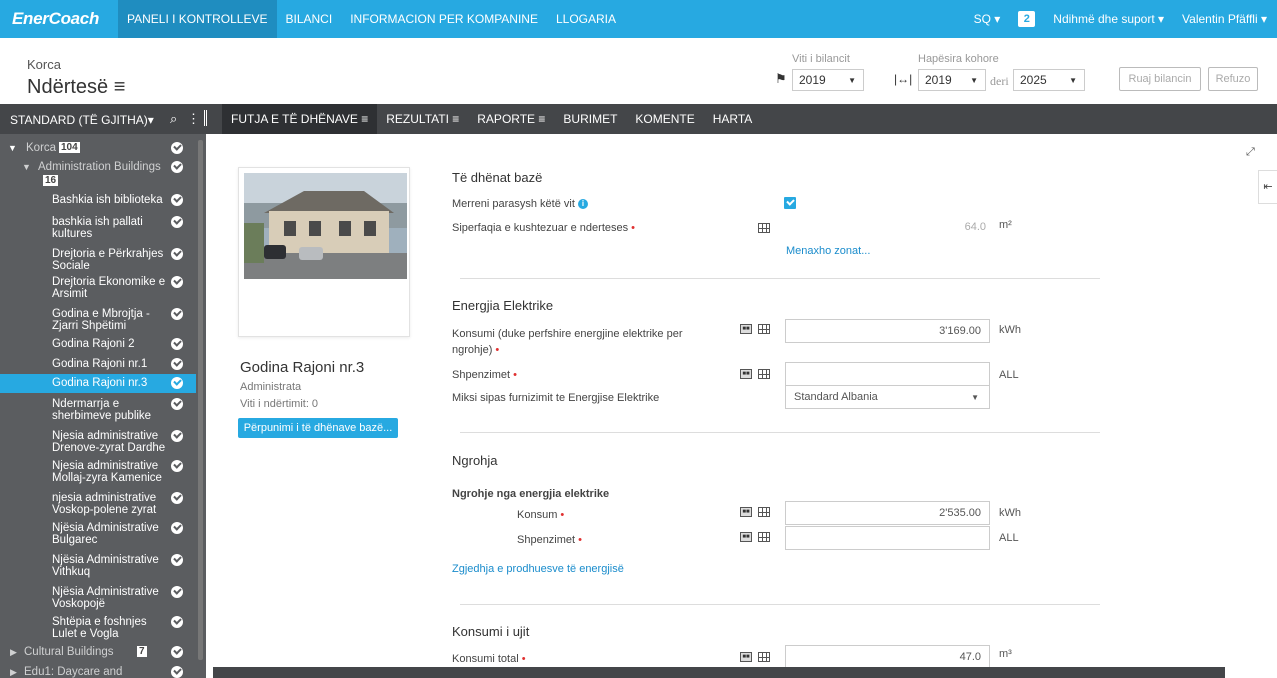 Image resolution: width=1277 pixels, height=678 pixels. Describe the element at coordinates (73, 672) in the screenshot. I see `tree-group-label: Edu1: Daycare and` at that location.